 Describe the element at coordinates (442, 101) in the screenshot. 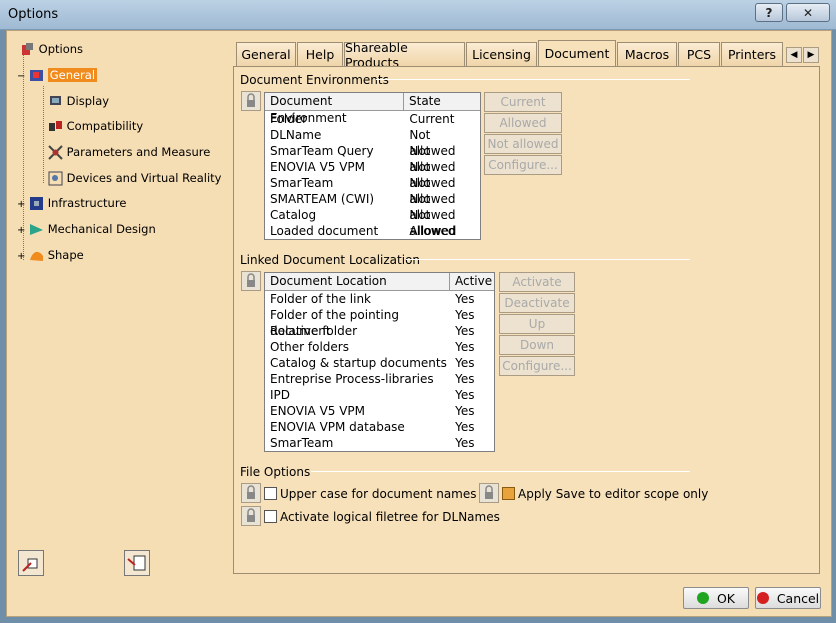

I see `col-header-state: State` at that location.